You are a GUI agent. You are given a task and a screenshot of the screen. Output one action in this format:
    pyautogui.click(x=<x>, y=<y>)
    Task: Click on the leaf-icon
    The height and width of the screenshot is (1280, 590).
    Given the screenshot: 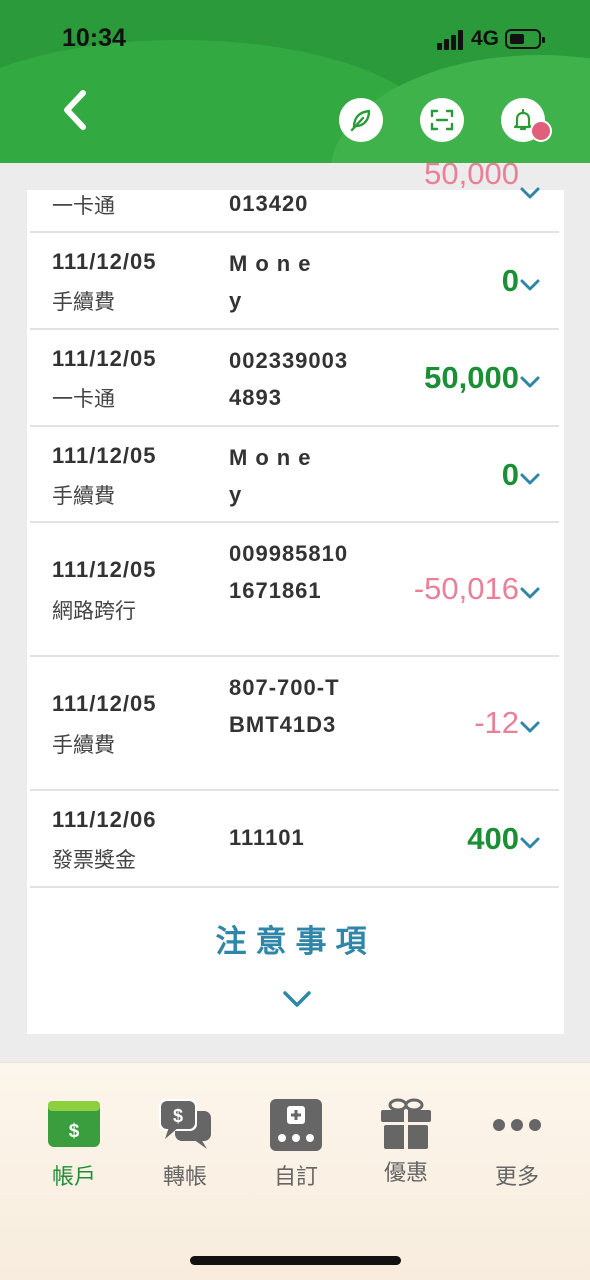 What is the action you would take?
    pyautogui.click(x=360, y=120)
    